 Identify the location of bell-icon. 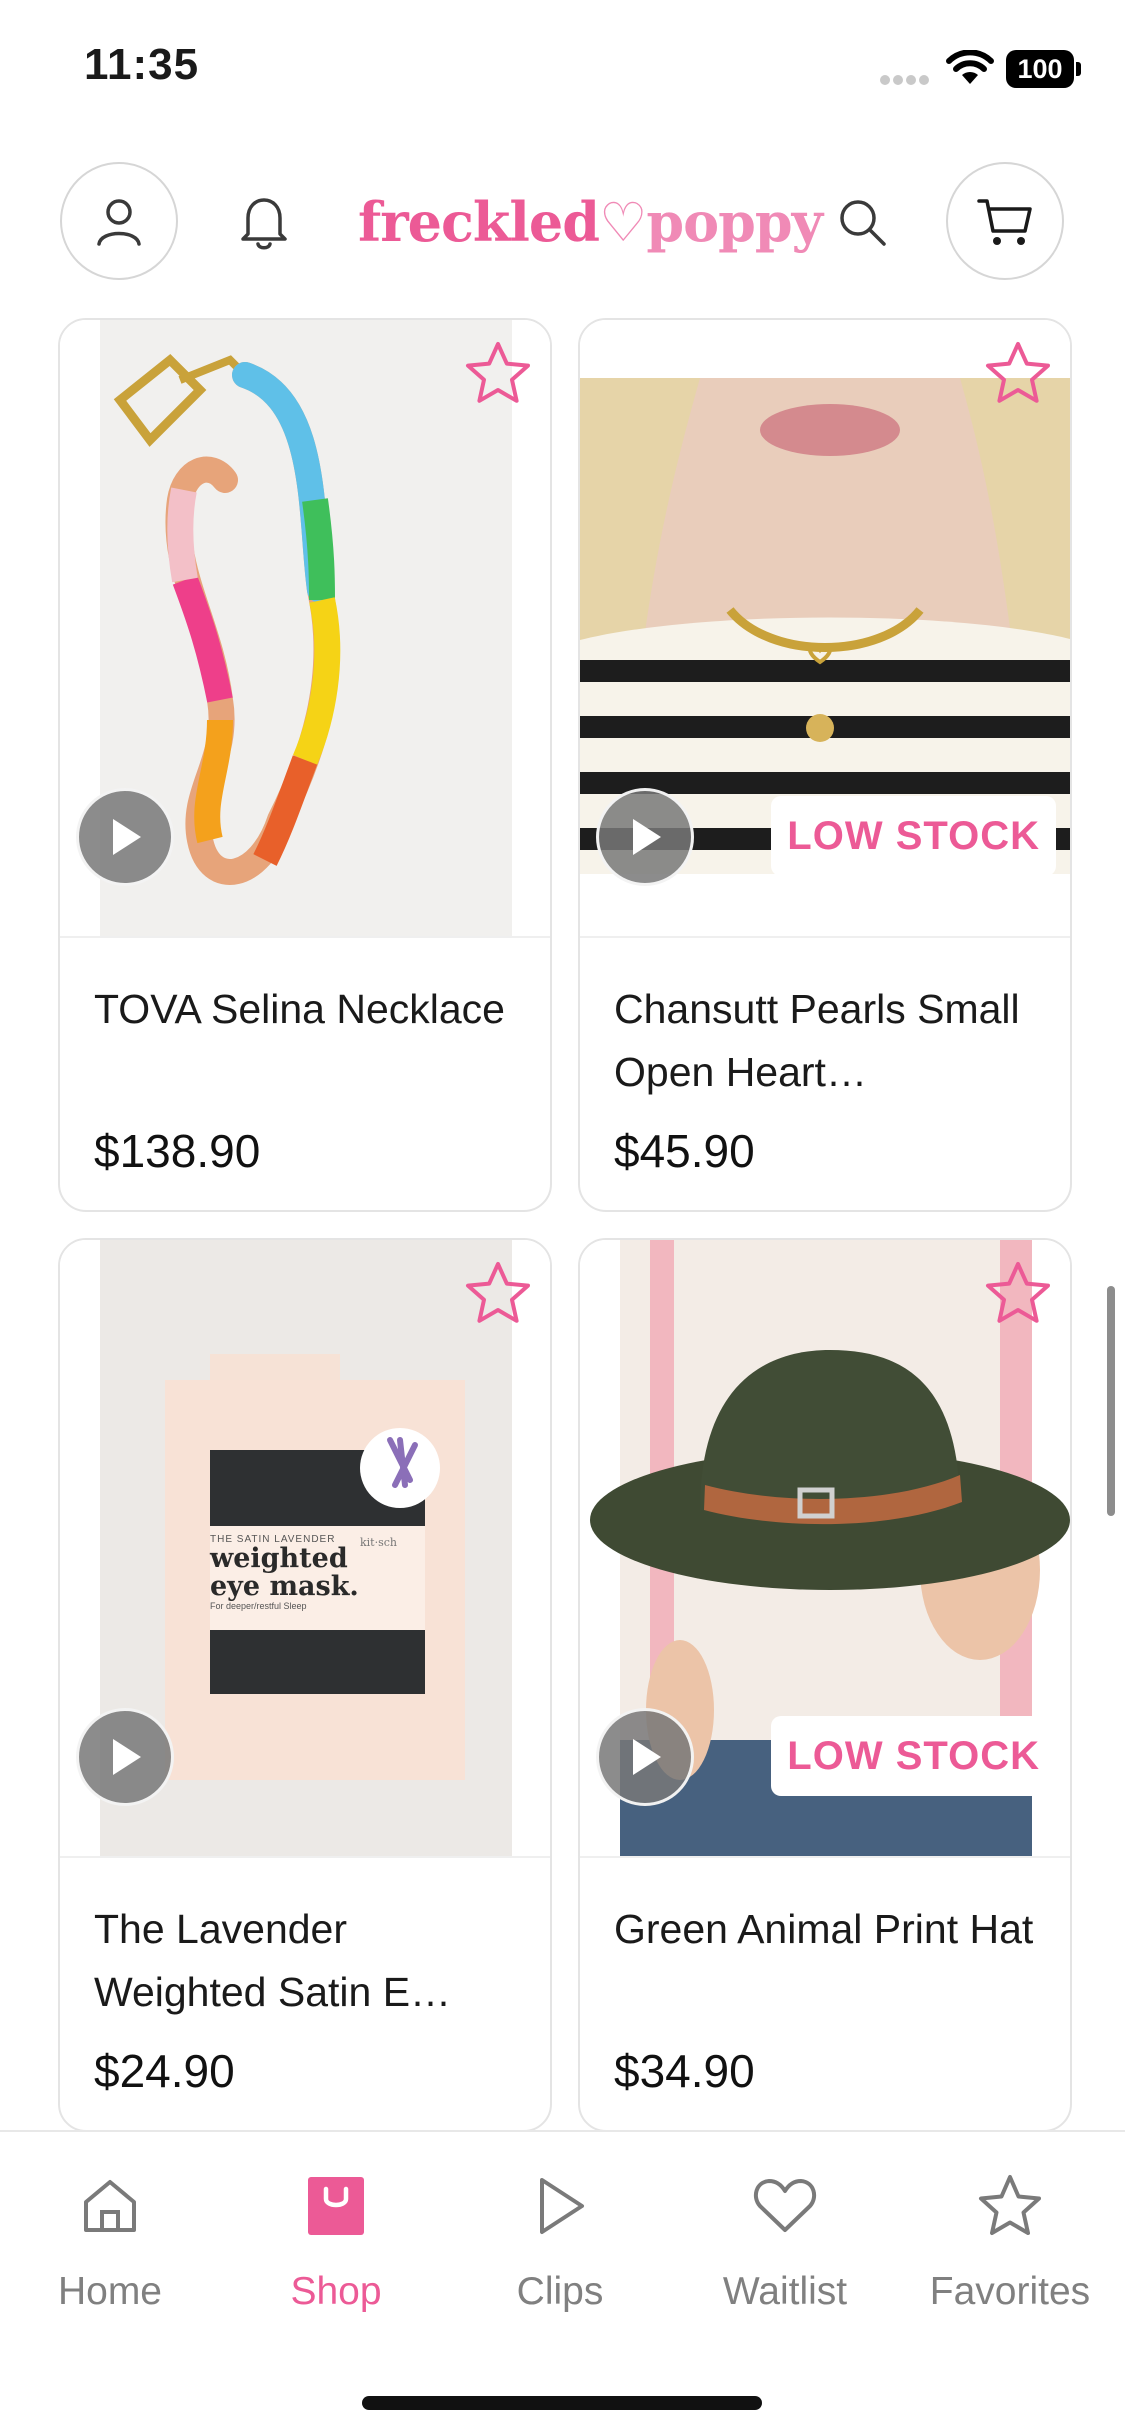
(264, 224).